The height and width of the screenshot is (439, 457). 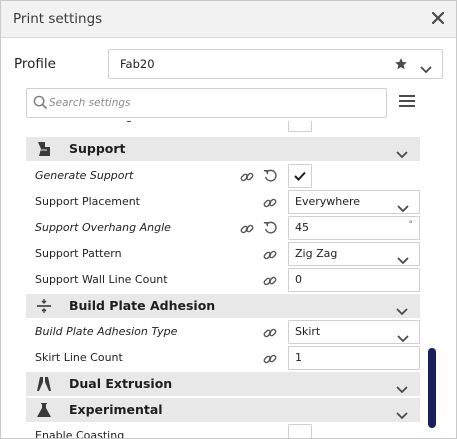 What do you see at coordinates (223, 410) in the screenshot?
I see `category-experimental: Experimental` at bounding box center [223, 410].